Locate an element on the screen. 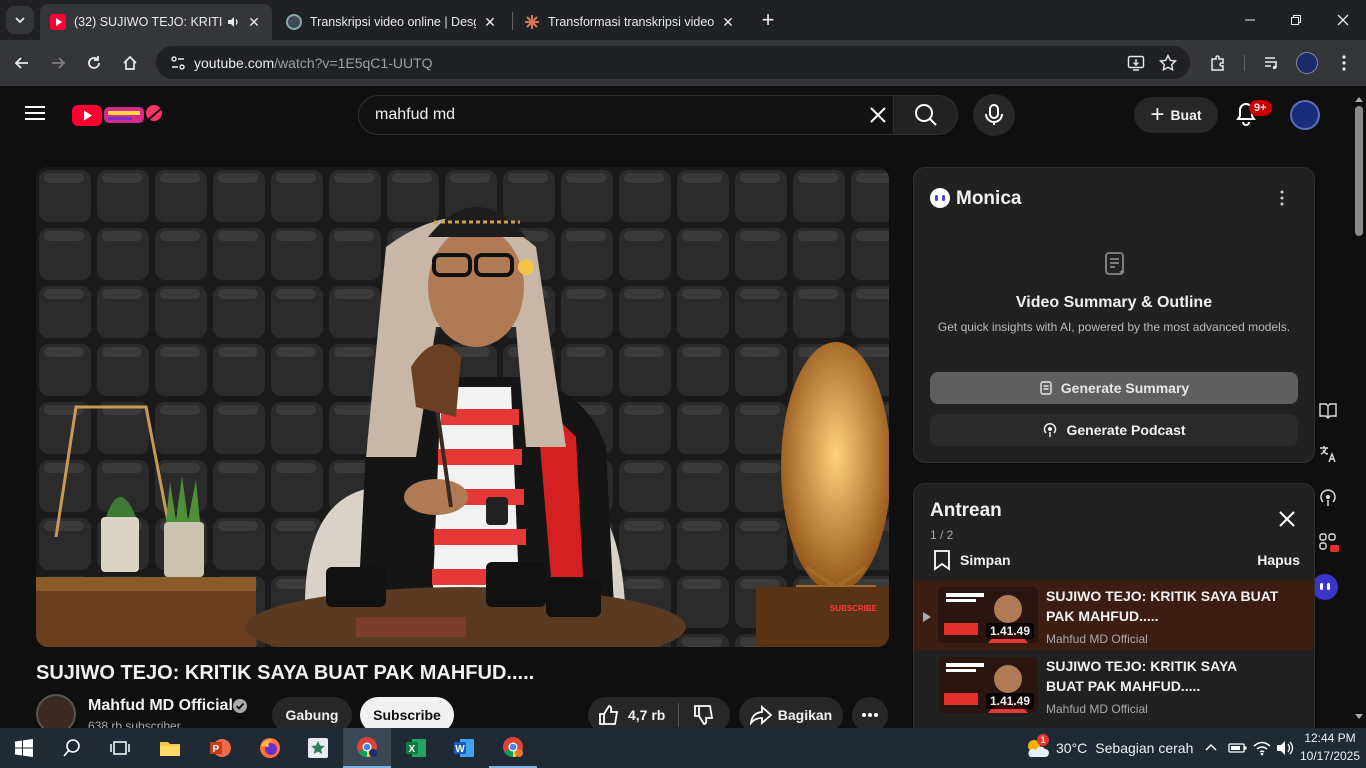 Image resolution: width=1366 pixels, height=768 pixels. generate-podcast-button: Generate Podcast is located at coordinates (1114, 430).